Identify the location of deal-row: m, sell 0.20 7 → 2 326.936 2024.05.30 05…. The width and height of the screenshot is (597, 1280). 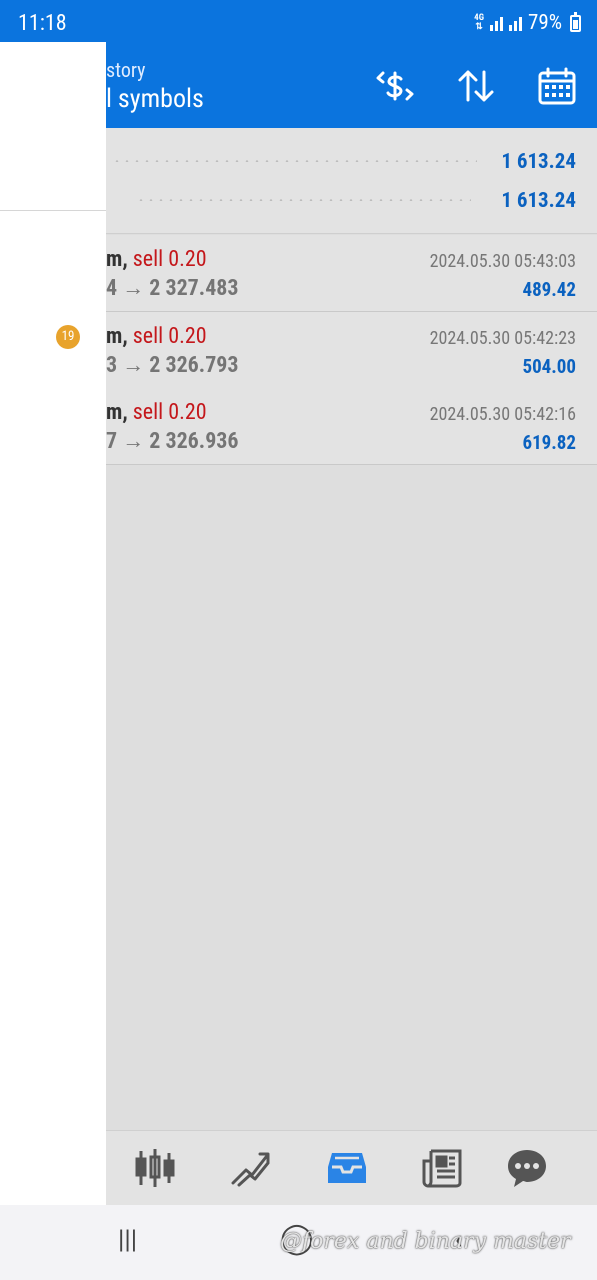
(351, 426).